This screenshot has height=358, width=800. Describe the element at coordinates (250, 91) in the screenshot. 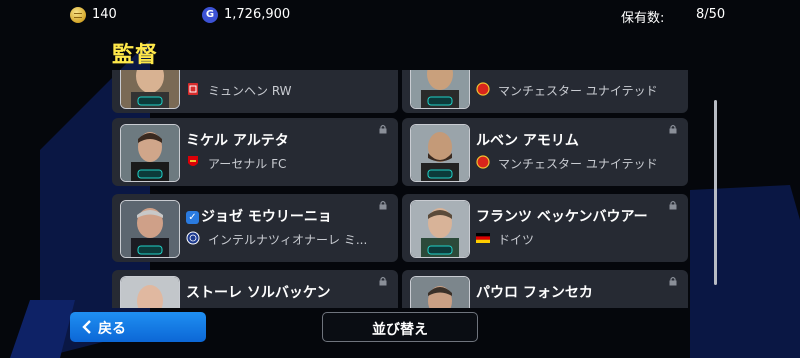

I see `team-name: ミュンヘン RW` at that location.